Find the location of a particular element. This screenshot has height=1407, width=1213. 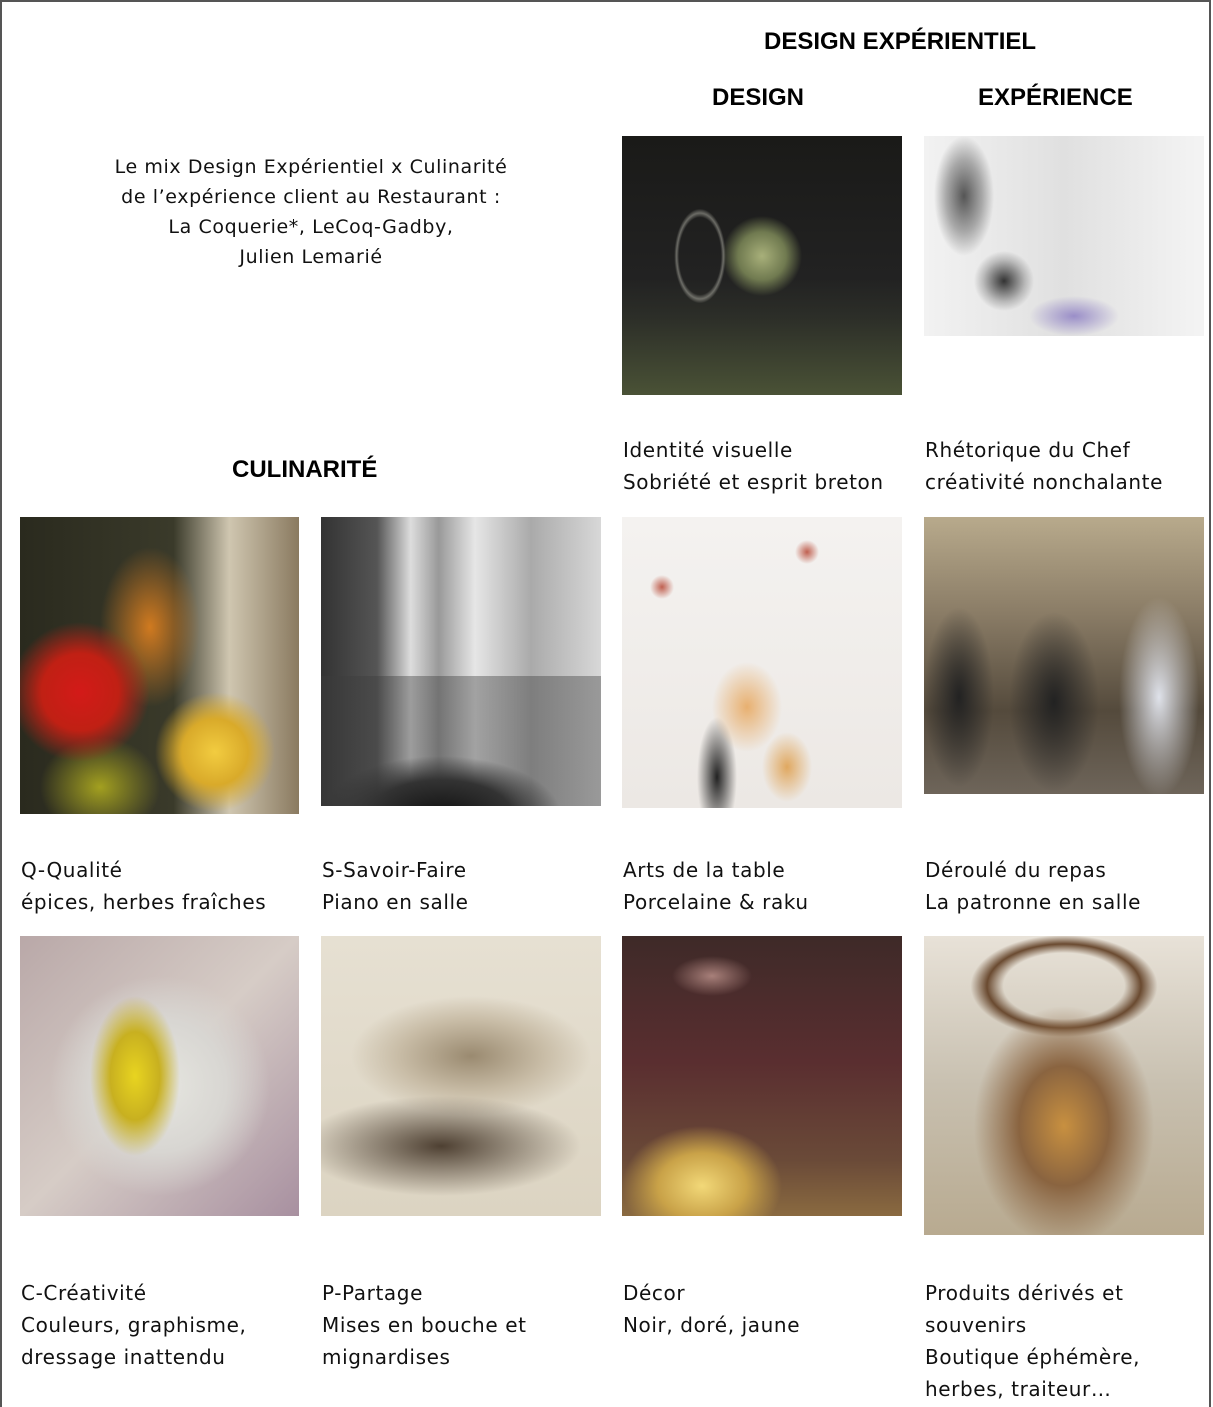

caption-detail: Couleurs, graphisme, is located at coordinates (134, 1325).